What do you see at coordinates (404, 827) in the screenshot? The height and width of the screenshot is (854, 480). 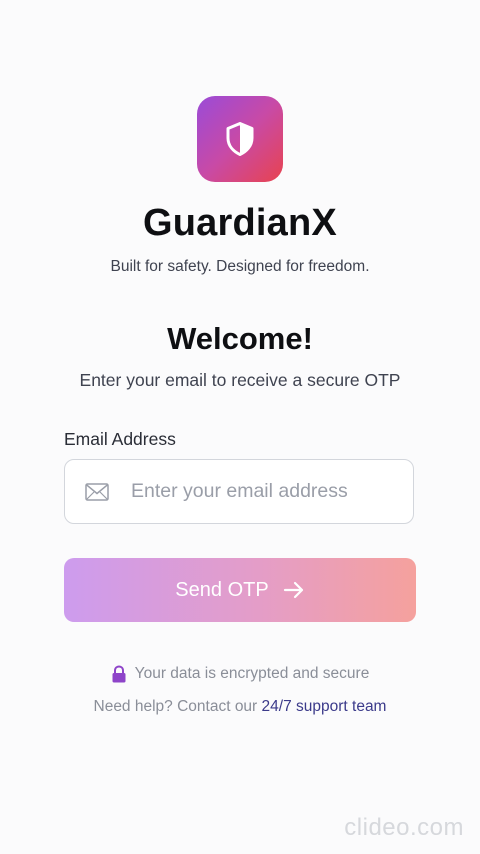 I see `watermark: clideo.com` at bounding box center [404, 827].